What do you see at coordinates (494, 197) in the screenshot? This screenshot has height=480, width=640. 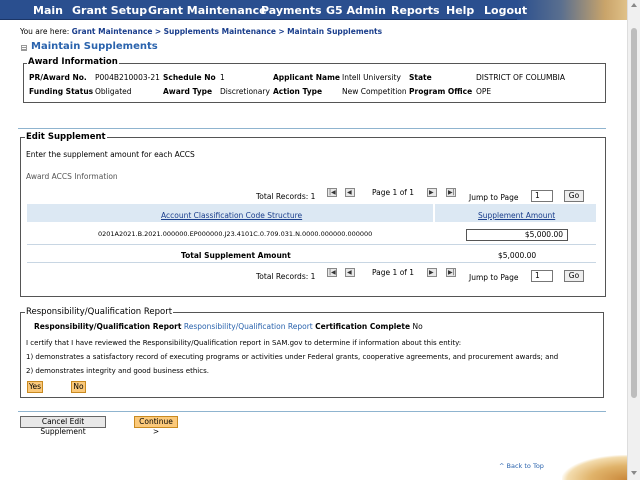 I see `jump-to-page-label: Jump to Page` at bounding box center [494, 197].